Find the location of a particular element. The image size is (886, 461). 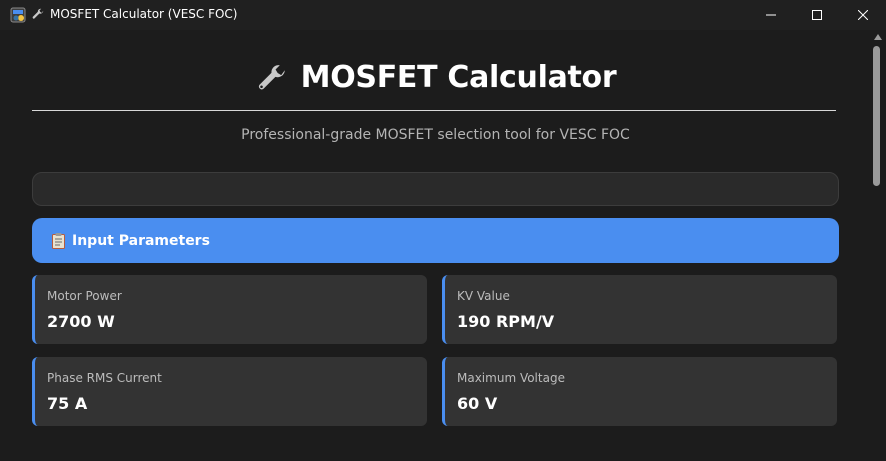

kv-value-card: KV Value 190 RPM/V is located at coordinates (639, 309).